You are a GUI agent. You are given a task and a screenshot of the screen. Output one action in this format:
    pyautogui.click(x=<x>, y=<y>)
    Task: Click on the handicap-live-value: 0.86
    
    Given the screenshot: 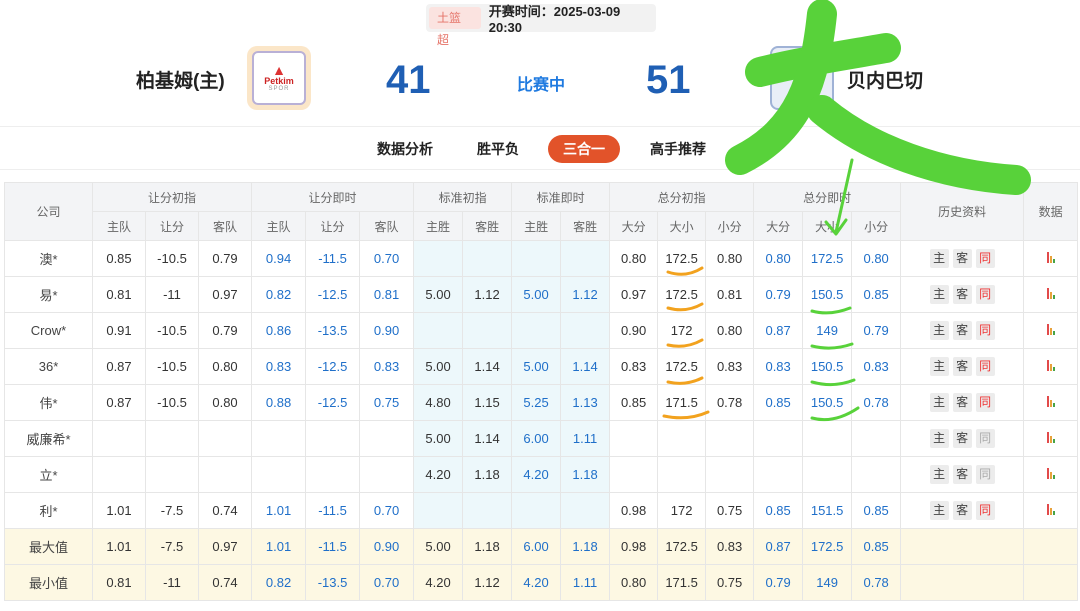 What is the action you would take?
    pyautogui.click(x=279, y=330)
    